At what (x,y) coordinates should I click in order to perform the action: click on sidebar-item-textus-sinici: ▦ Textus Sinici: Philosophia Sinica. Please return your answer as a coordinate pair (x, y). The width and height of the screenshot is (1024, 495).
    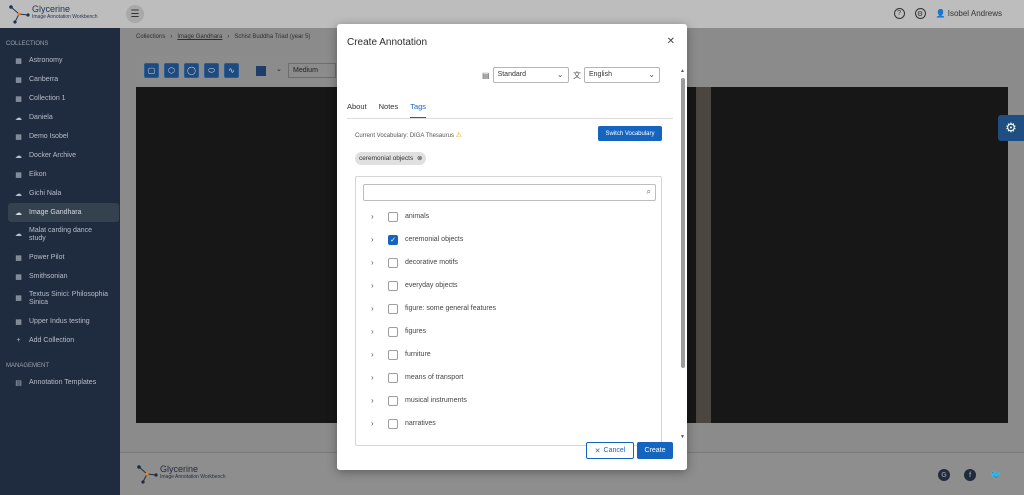
    Looking at the image, I should click on (60, 299).